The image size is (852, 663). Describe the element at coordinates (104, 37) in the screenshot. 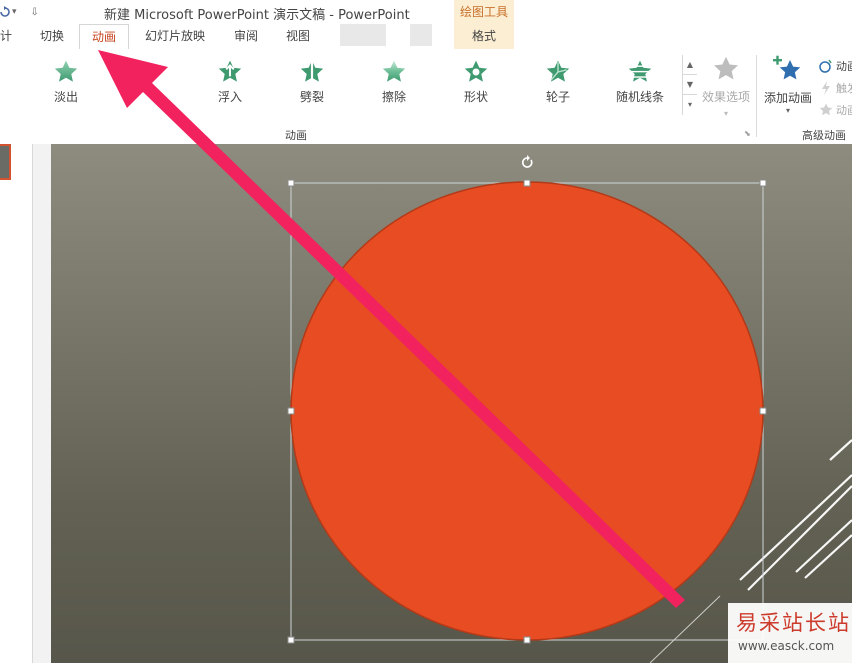

I see `tab-animations: 动画` at that location.